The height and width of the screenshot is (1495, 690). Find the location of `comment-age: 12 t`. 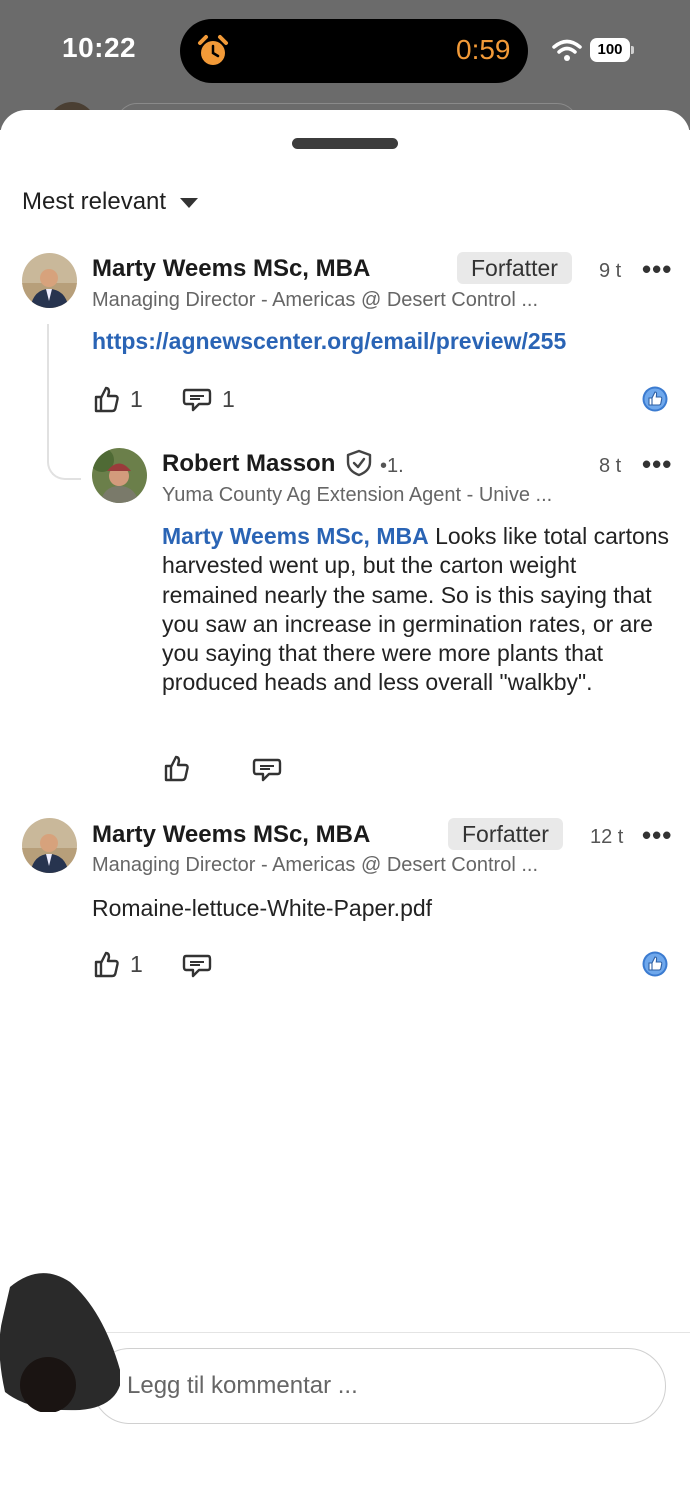

comment-age: 12 t is located at coordinates (607, 837).